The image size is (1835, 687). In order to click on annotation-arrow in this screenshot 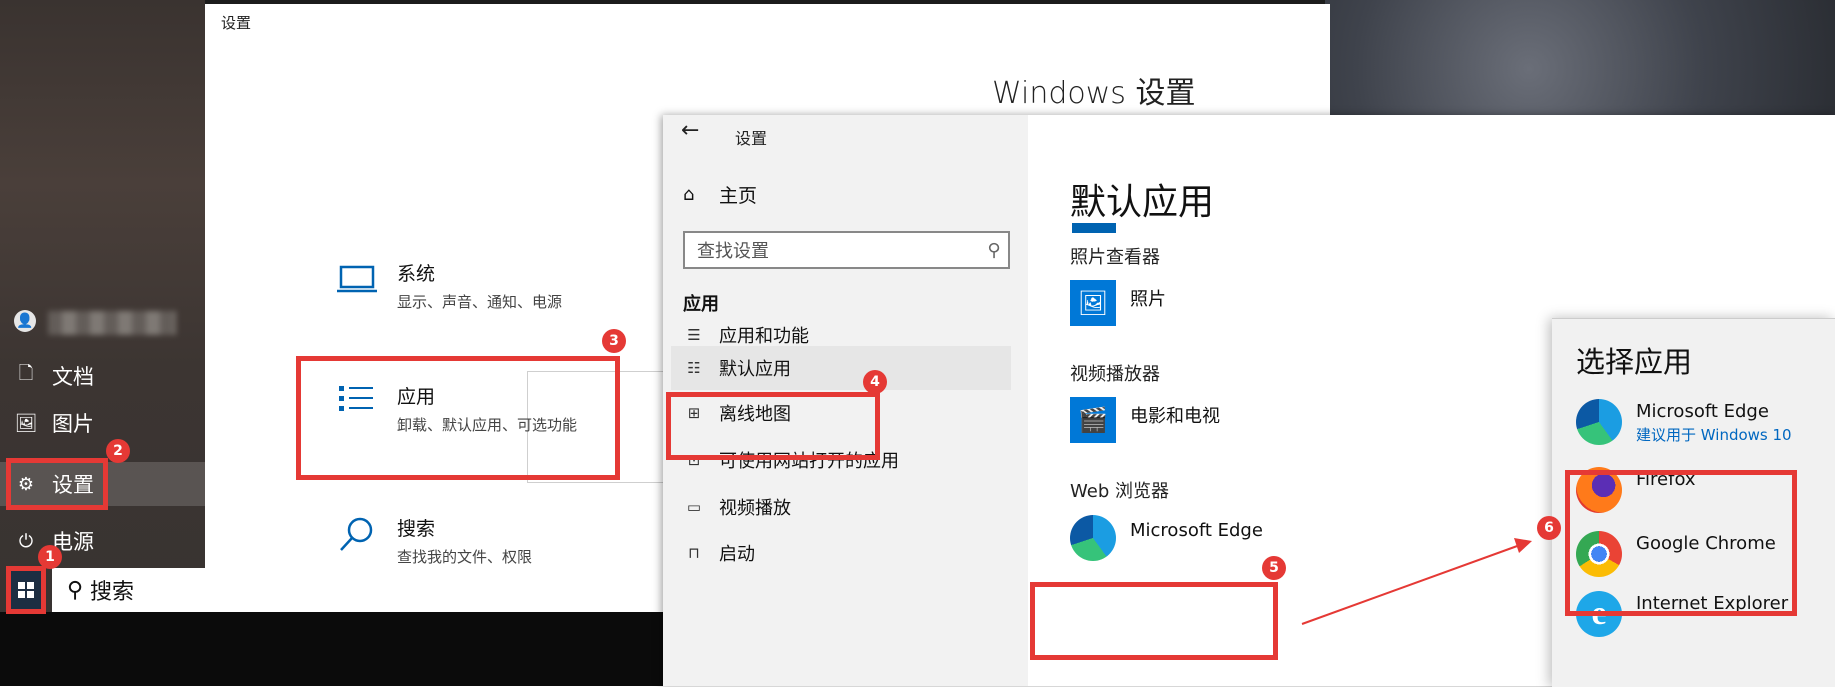, I will do `click(1416, 581)`.